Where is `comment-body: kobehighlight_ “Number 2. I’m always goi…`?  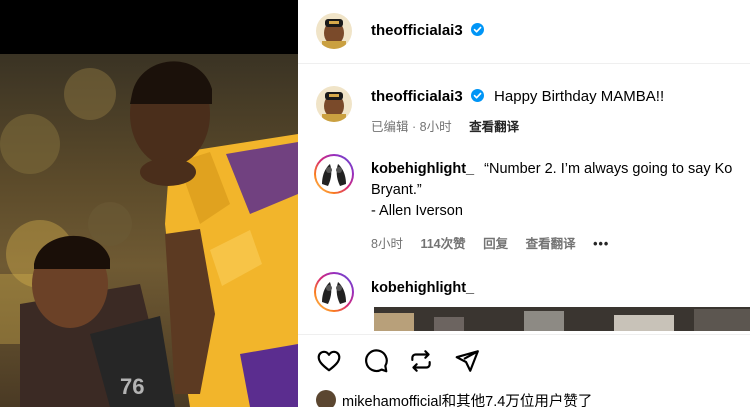 comment-body: kobehighlight_ “Number 2. I’m always goi… is located at coordinates (560, 190).